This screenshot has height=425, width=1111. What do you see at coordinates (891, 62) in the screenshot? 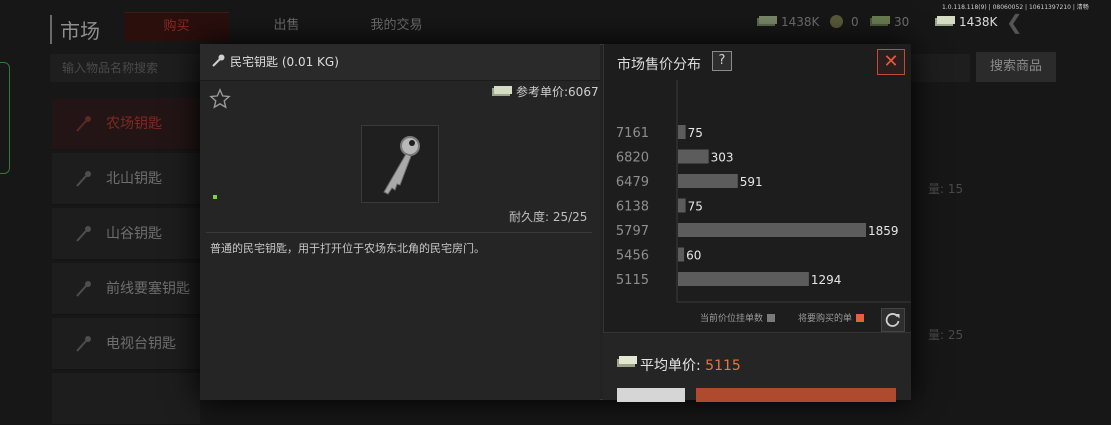
I see `close-button: ✕` at bounding box center [891, 62].